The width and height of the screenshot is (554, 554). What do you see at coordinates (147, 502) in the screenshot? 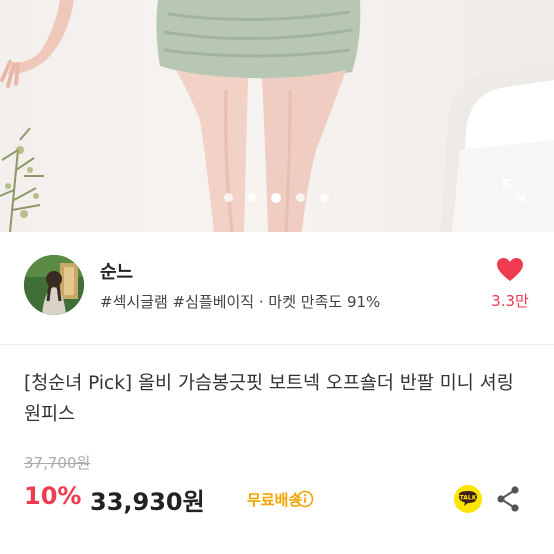
I see `sale-price: 33,930원` at bounding box center [147, 502].